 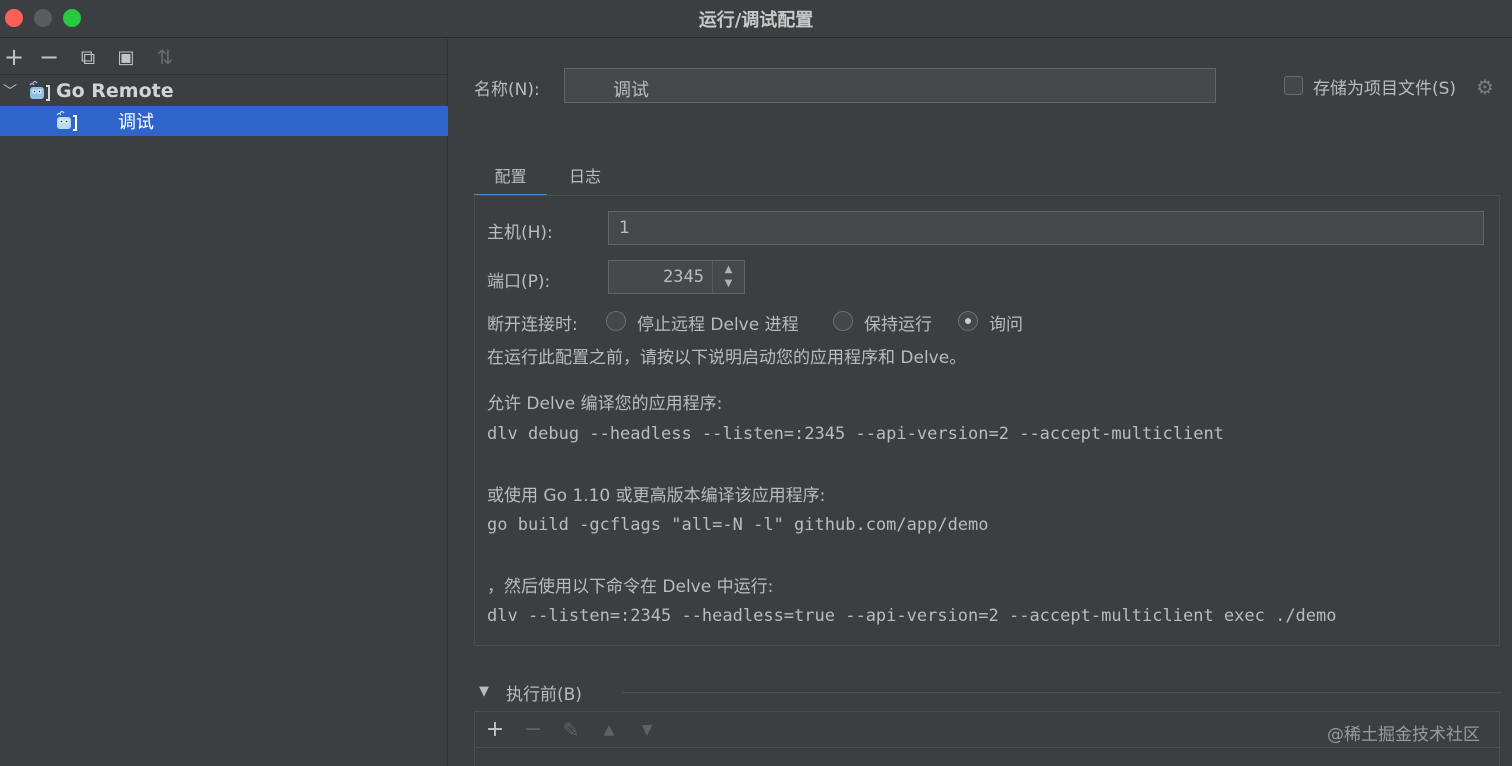 I want to click on tree-group-label: Go Remote, so click(x=115, y=91).